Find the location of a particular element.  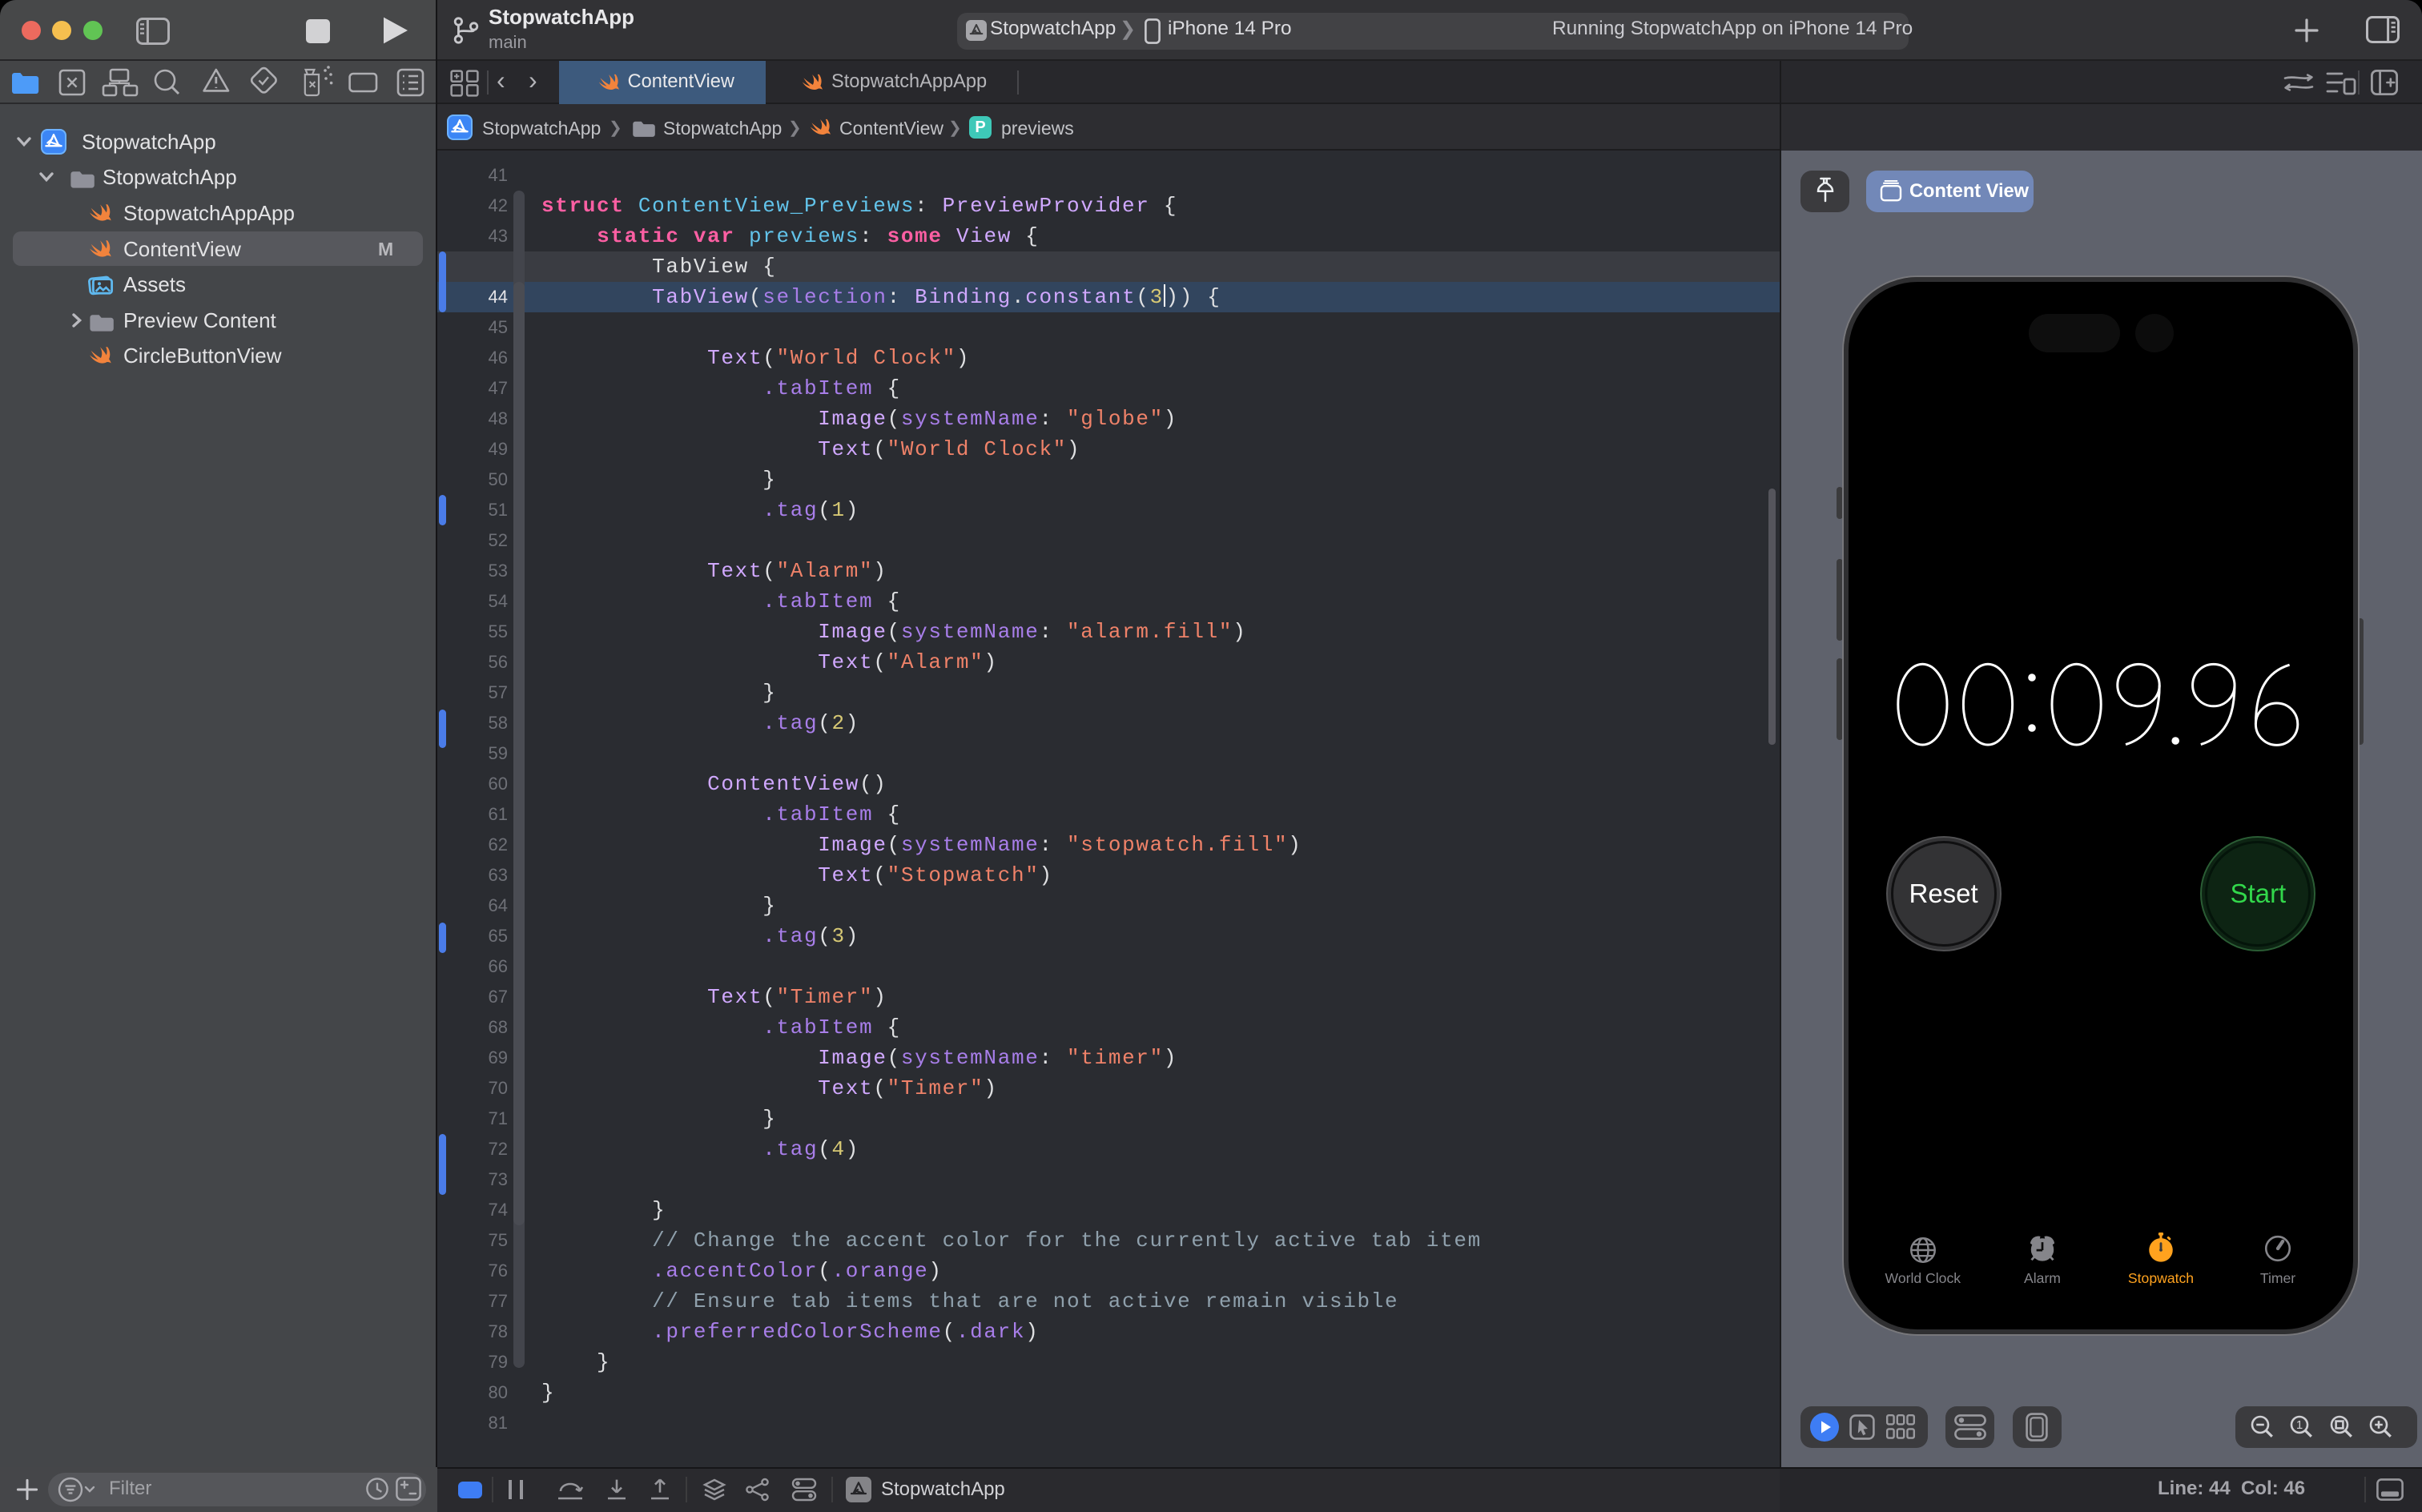

svg-text: 1 is located at coordinates (2299, 1425).